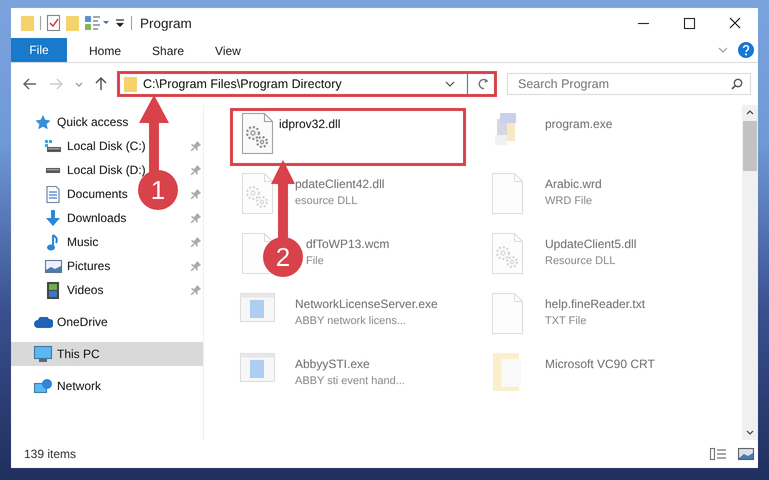 This screenshot has height=480, width=769. Describe the element at coordinates (750, 272) in the screenshot. I see `scrollbar` at that location.